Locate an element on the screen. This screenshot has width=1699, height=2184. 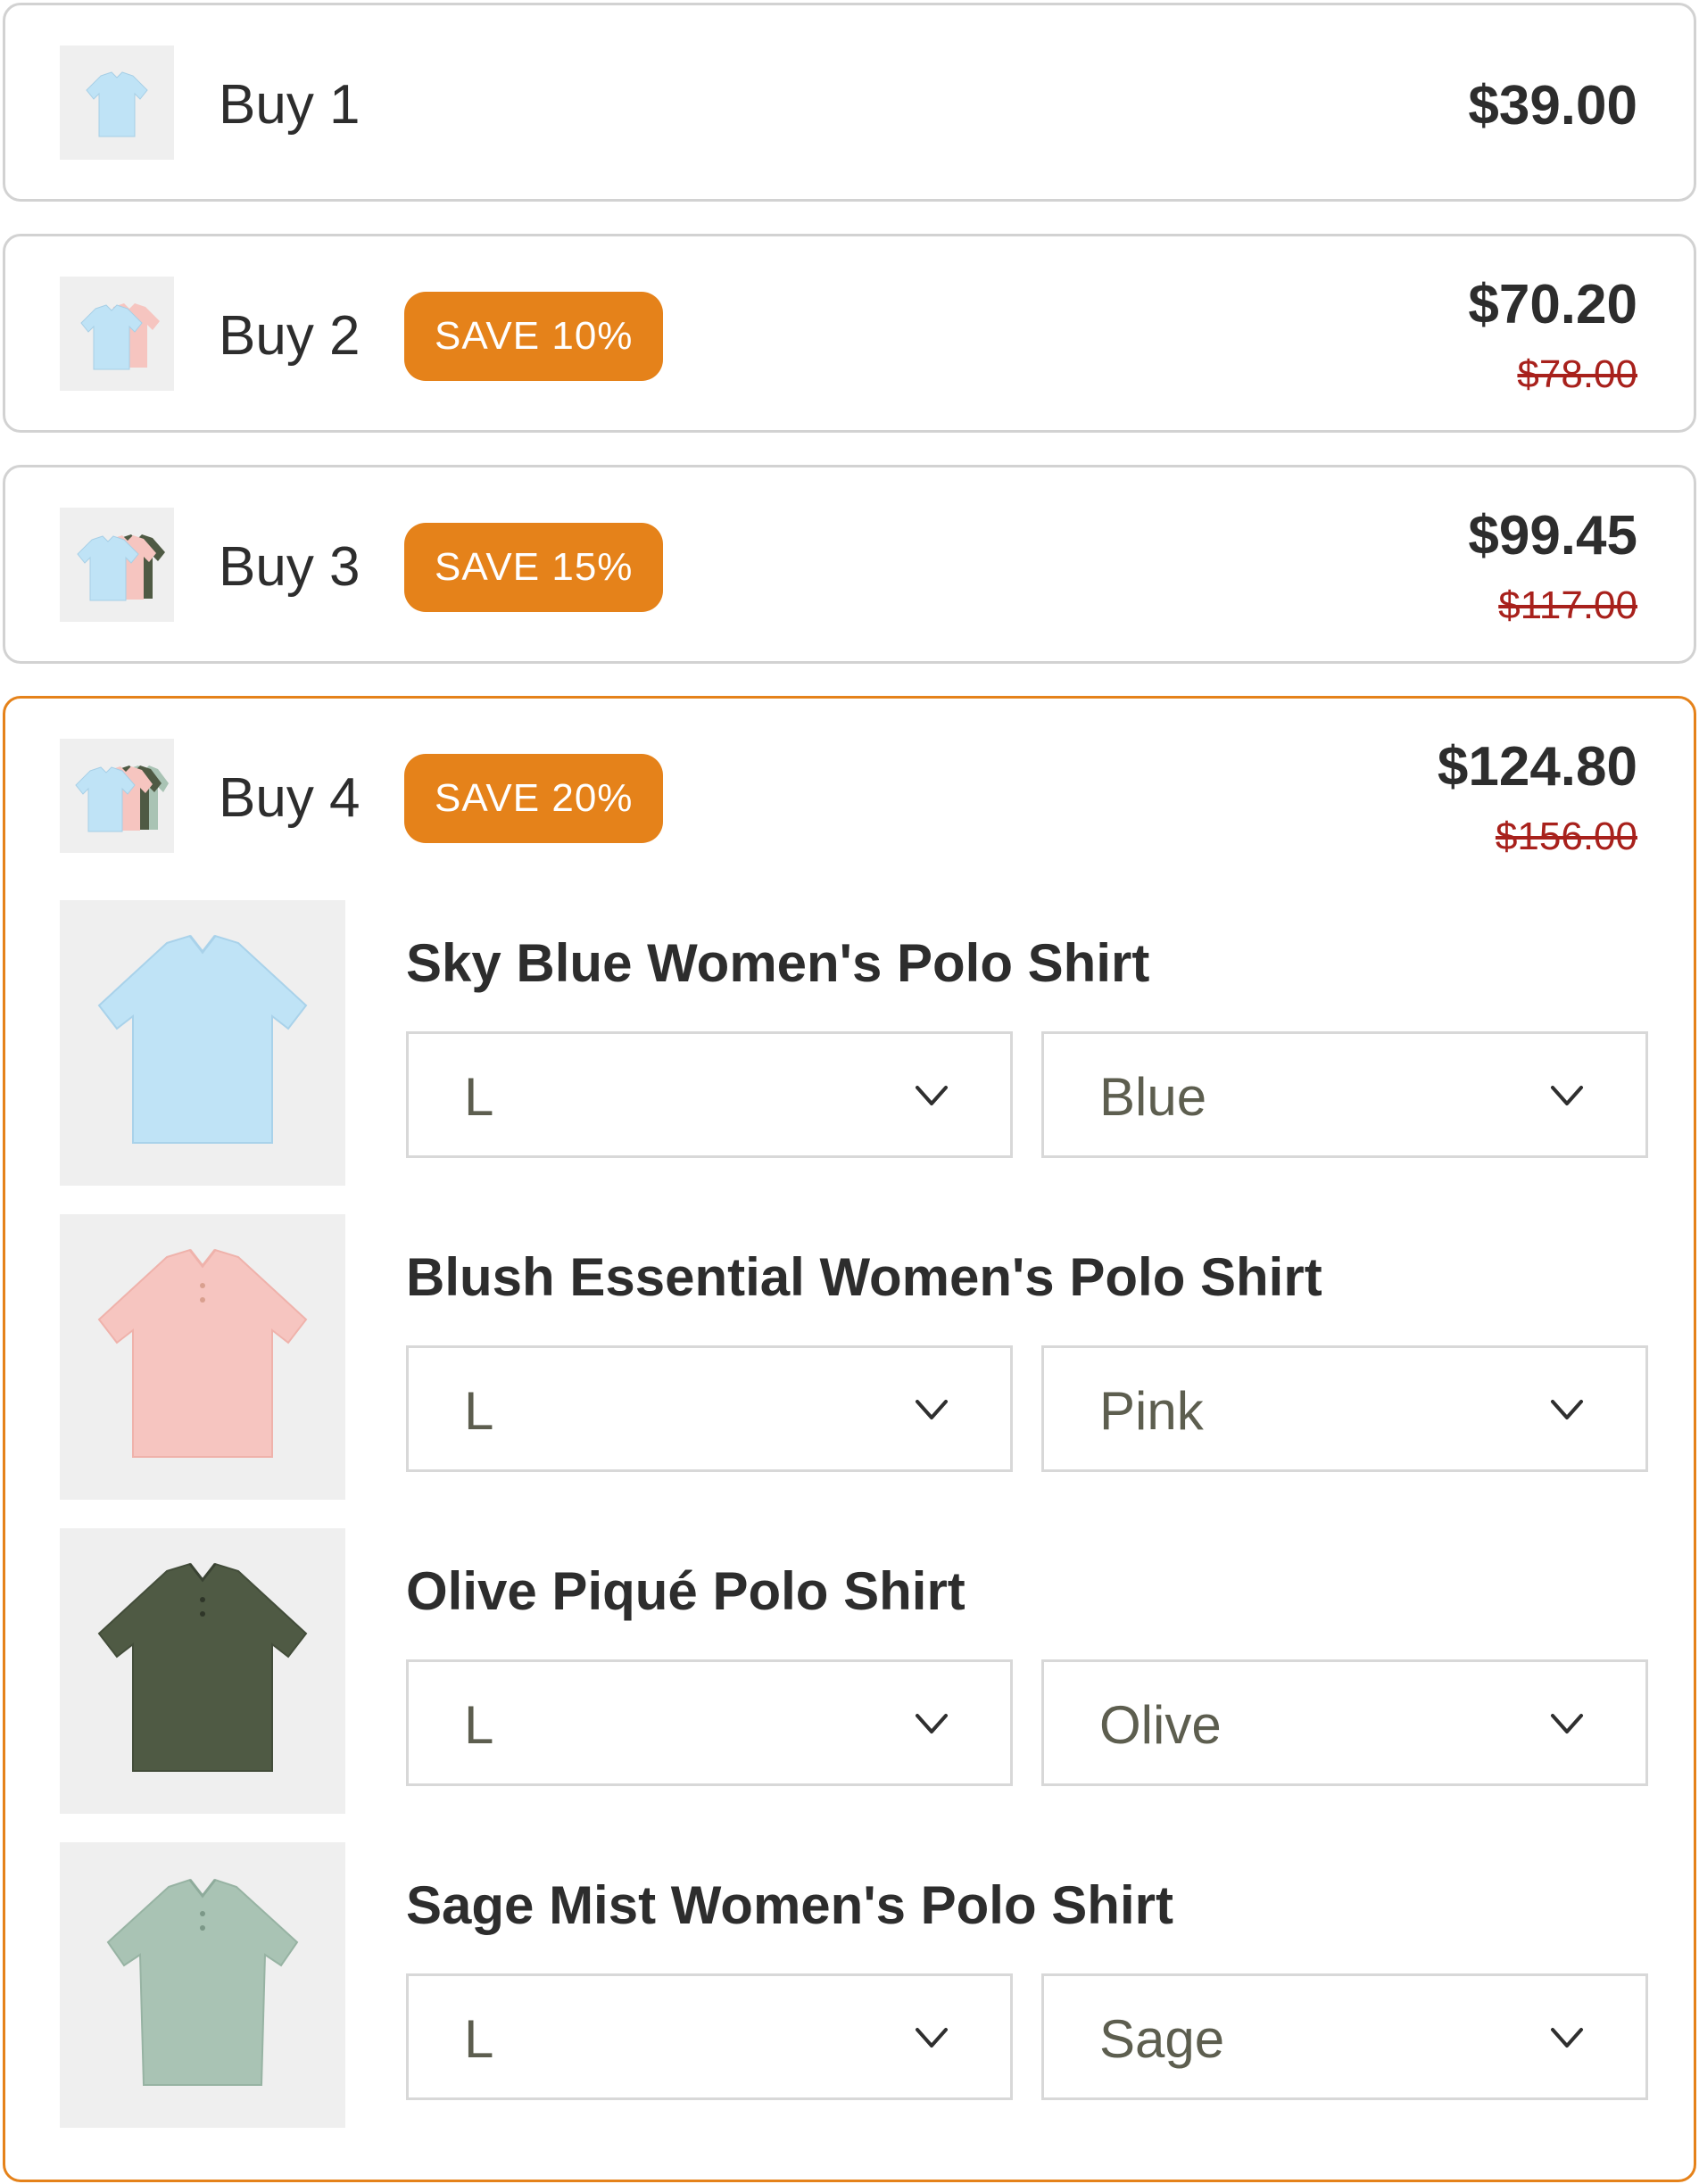
bundle-item-sage: Sage Mist Women's Polo Shirt L Sage is located at coordinates (854, 1985).